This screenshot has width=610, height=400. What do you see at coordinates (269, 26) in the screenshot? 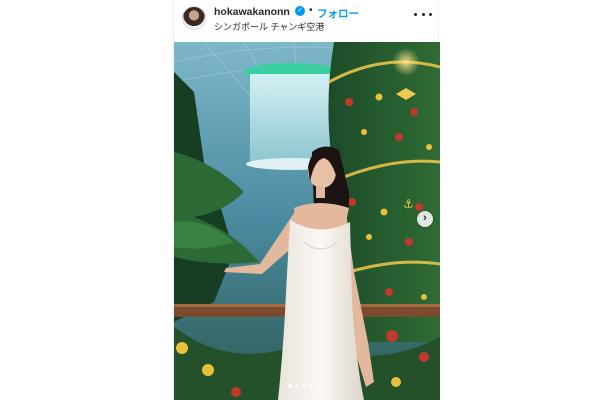
I see `location-link: シンガポール チャンギ空港` at bounding box center [269, 26].